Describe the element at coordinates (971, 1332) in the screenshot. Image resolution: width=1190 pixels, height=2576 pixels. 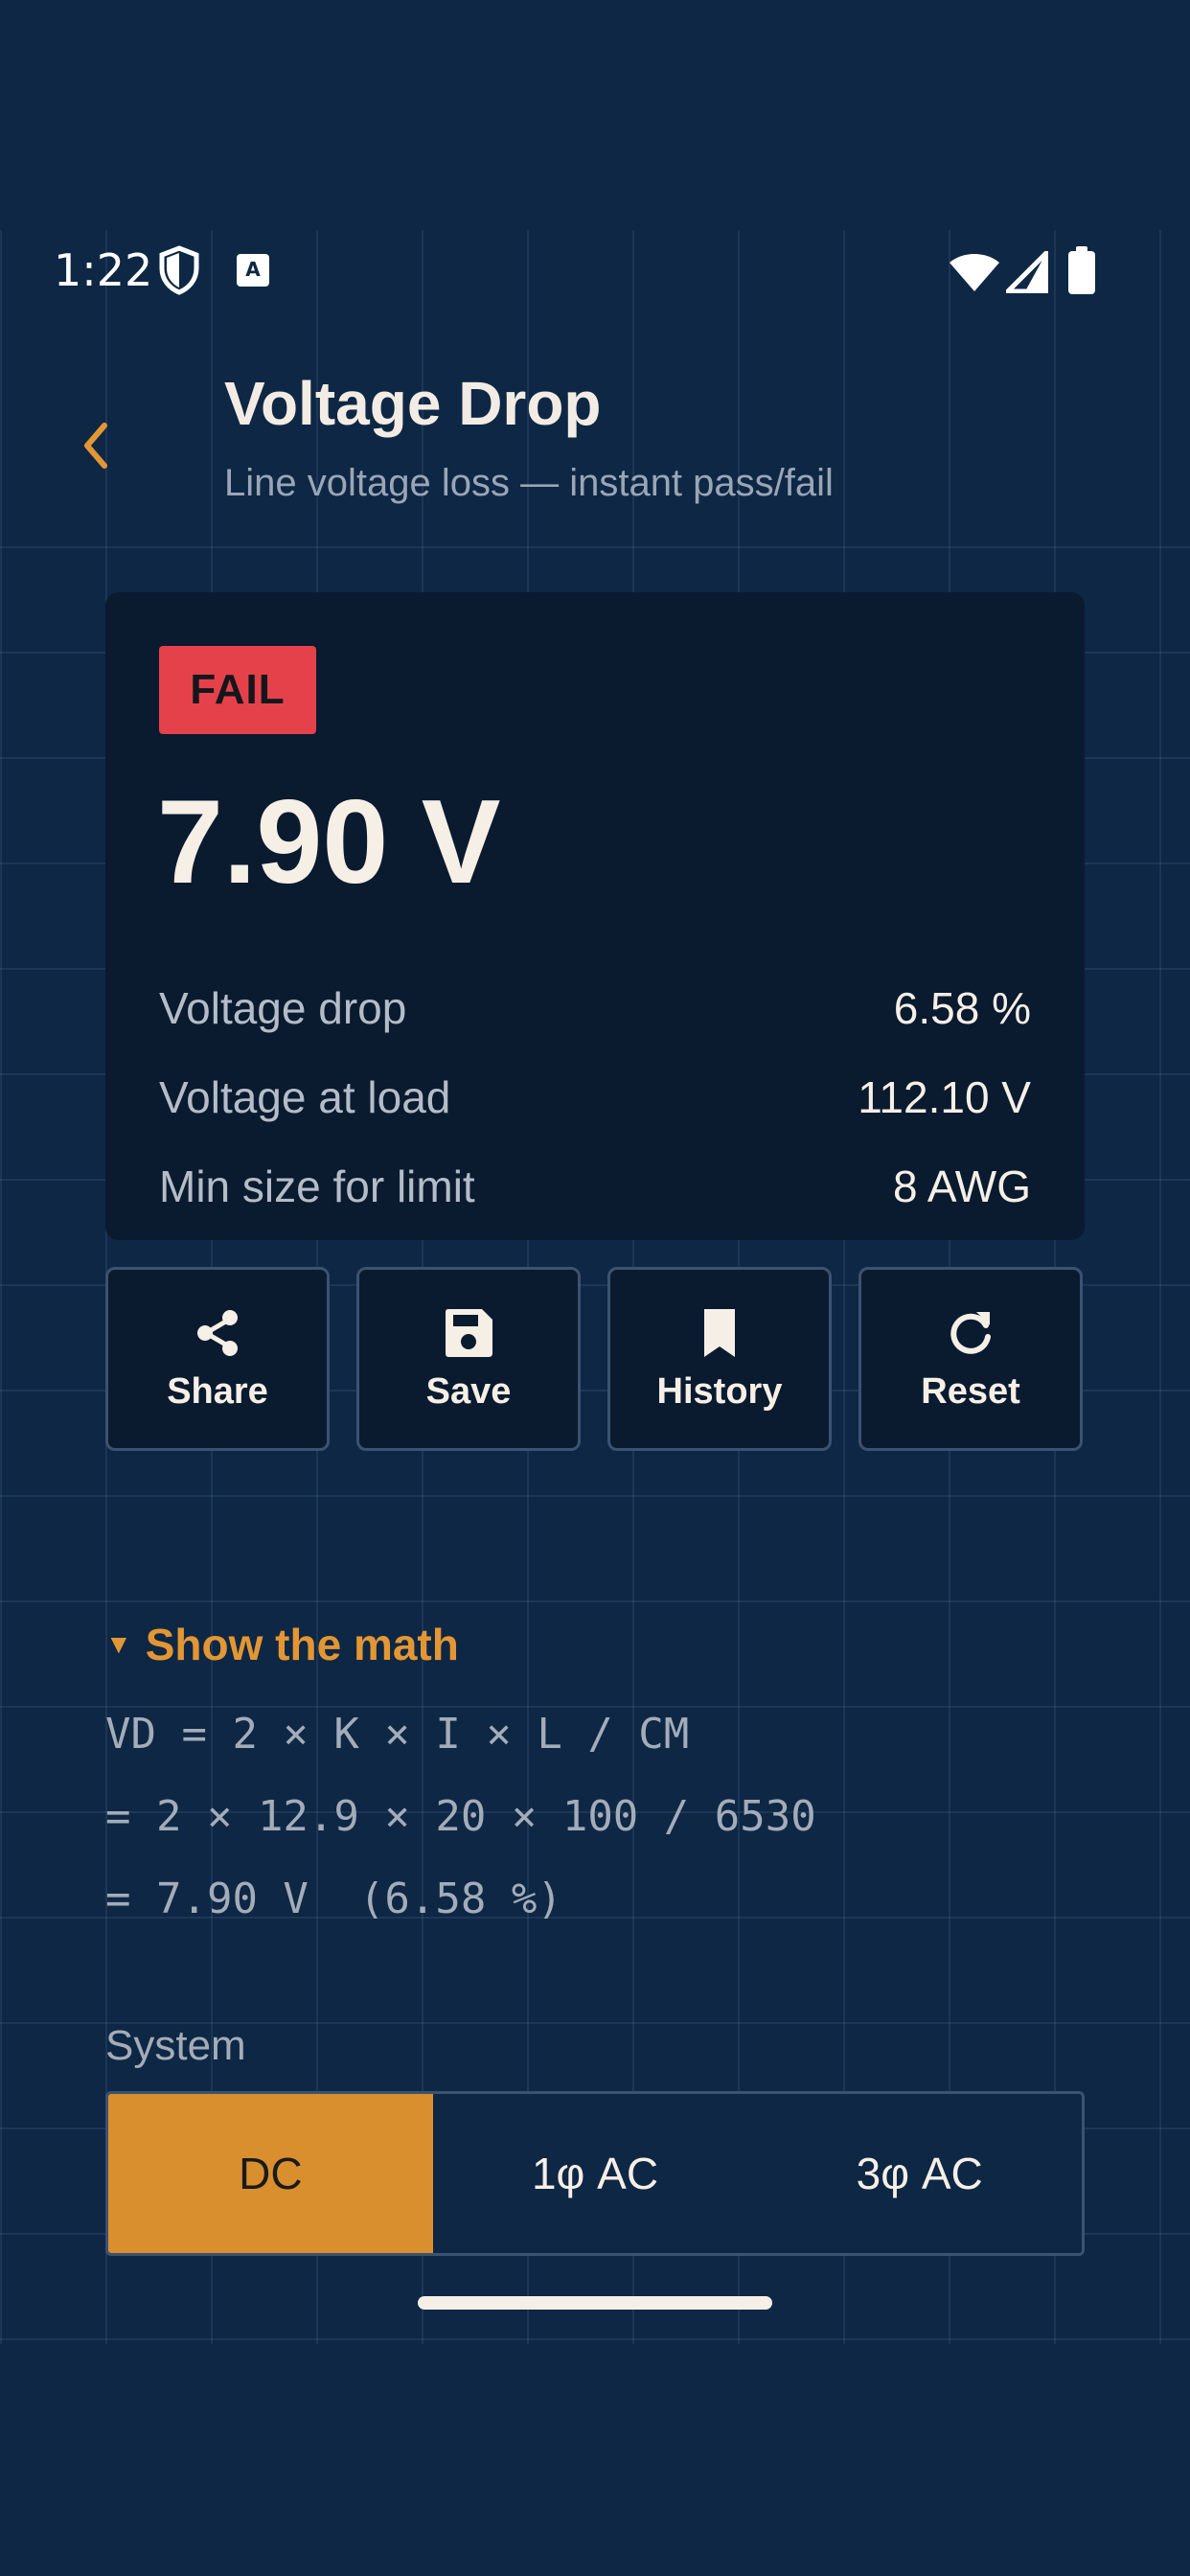
I see `refresh-icon` at that location.